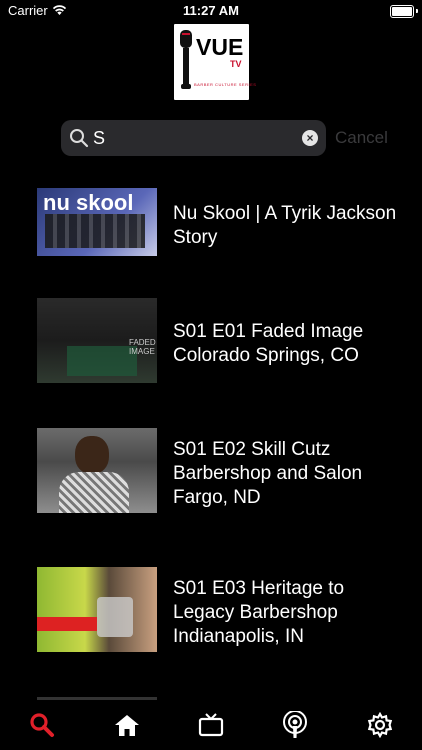  I want to click on tab-podcast, so click(295, 725).